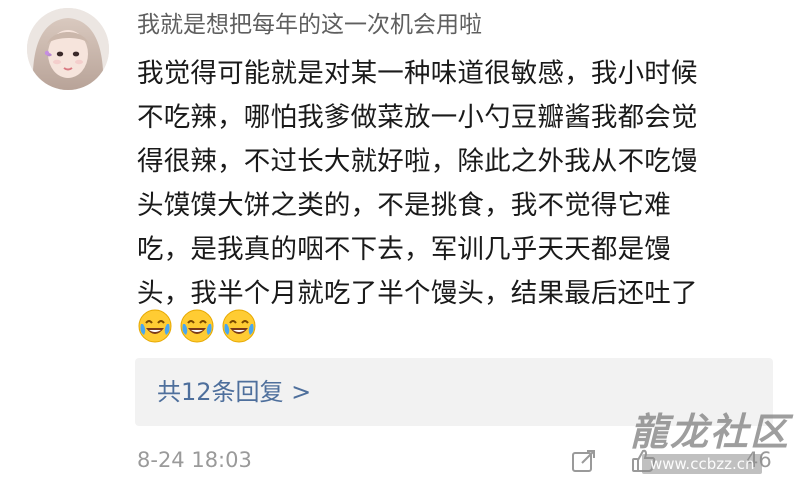 This screenshot has width=800, height=490. I want to click on comment-line: 我觉得可能就是对某一种味道很敏感，我小时候, so click(417, 73).